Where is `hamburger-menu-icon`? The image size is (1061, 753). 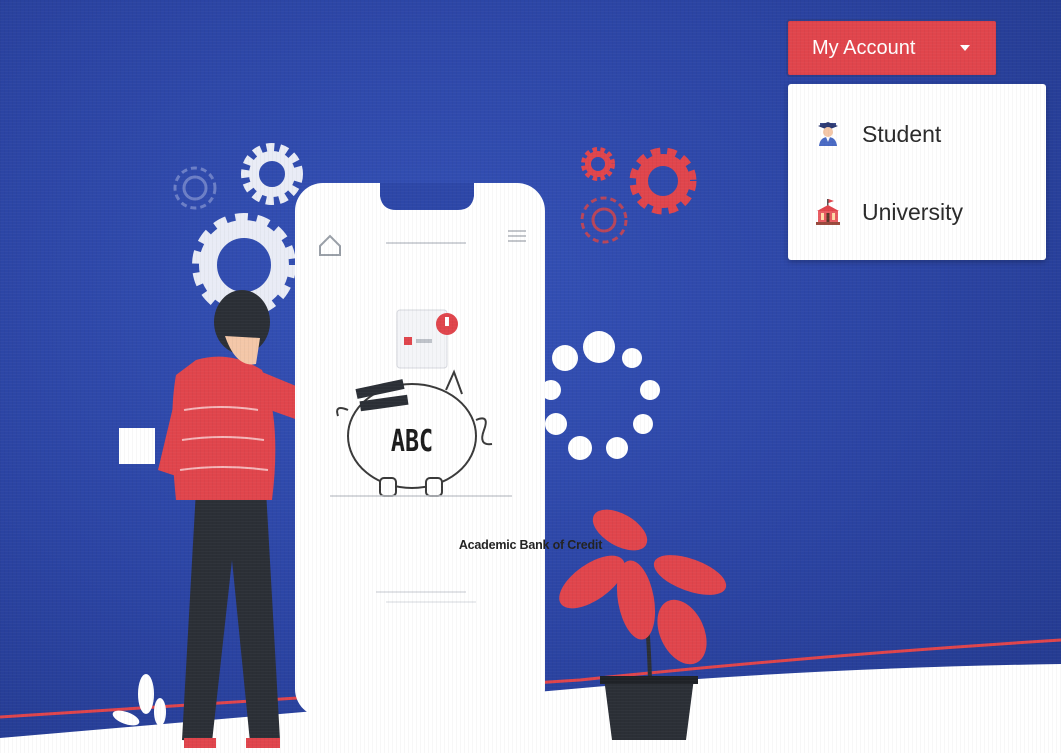
hamburger-menu-icon is located at coordinates (517, 236).